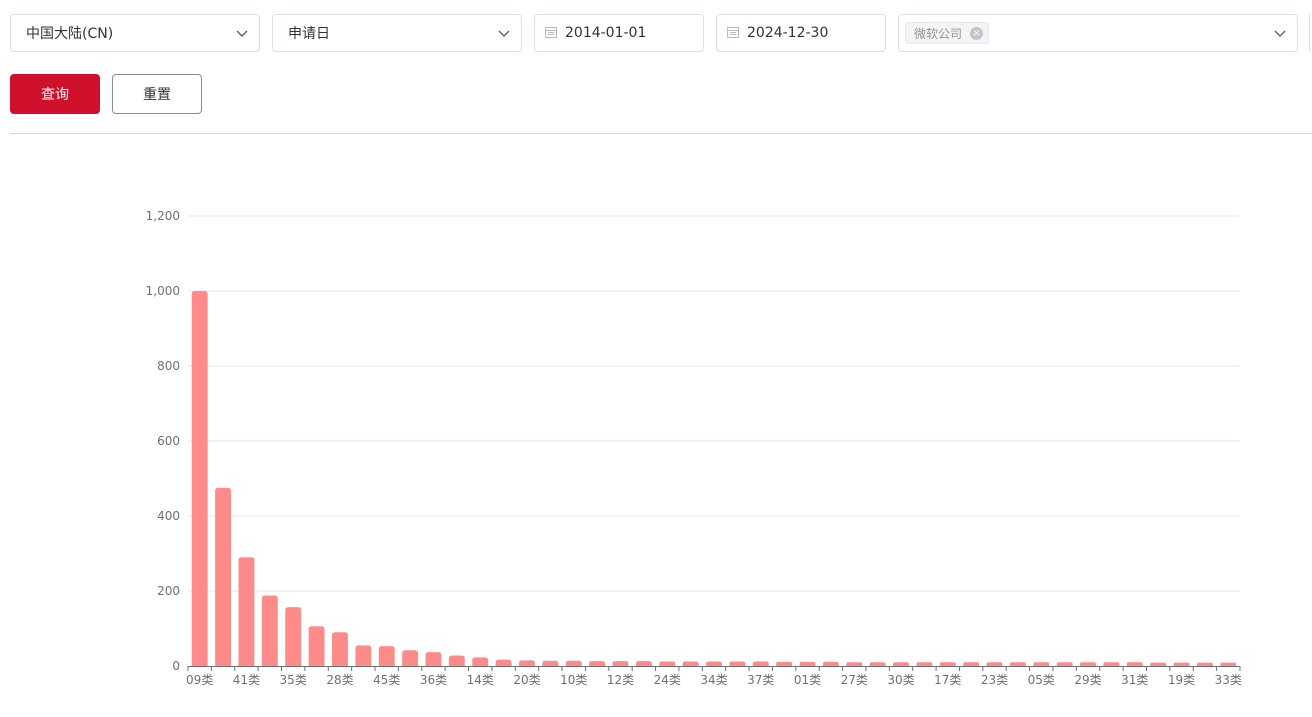 The height and width of the screenshot is (717, 1312). I want to click on applicant-tag: 微软公司 ×, so click(947, 33).